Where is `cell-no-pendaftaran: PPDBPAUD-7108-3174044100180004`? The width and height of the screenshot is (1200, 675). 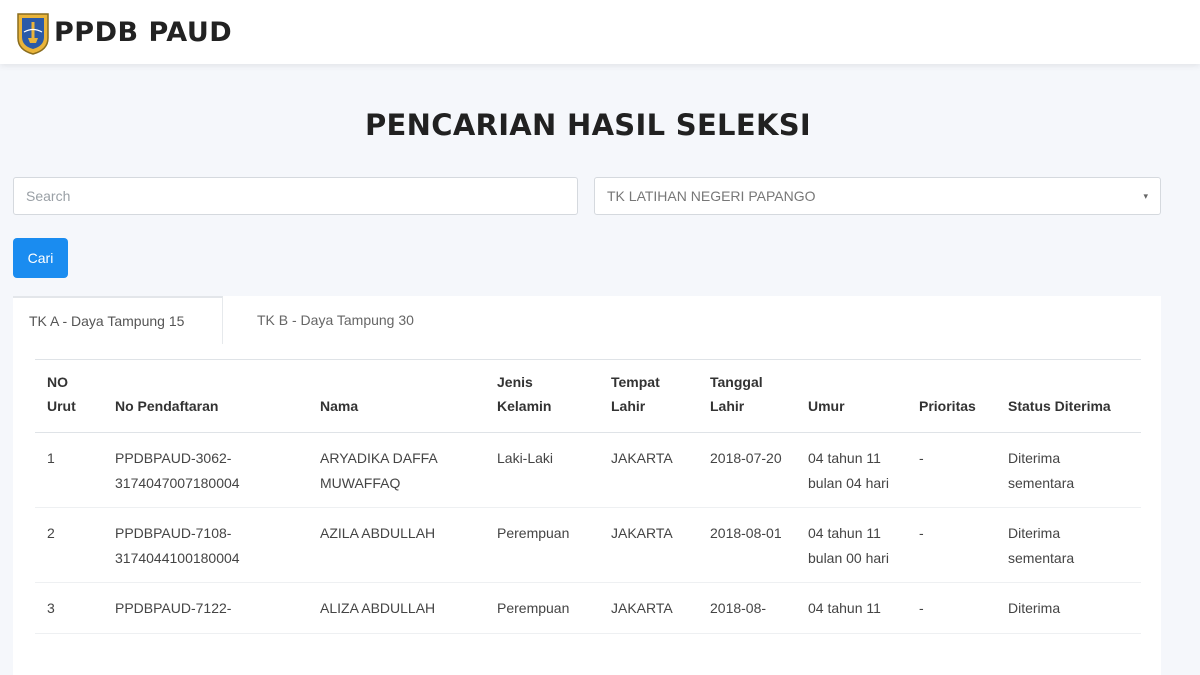 cell-no-pendaftaran: PPDBPAUD-7108-3174044100180004 is located at coordinates (205, 545).